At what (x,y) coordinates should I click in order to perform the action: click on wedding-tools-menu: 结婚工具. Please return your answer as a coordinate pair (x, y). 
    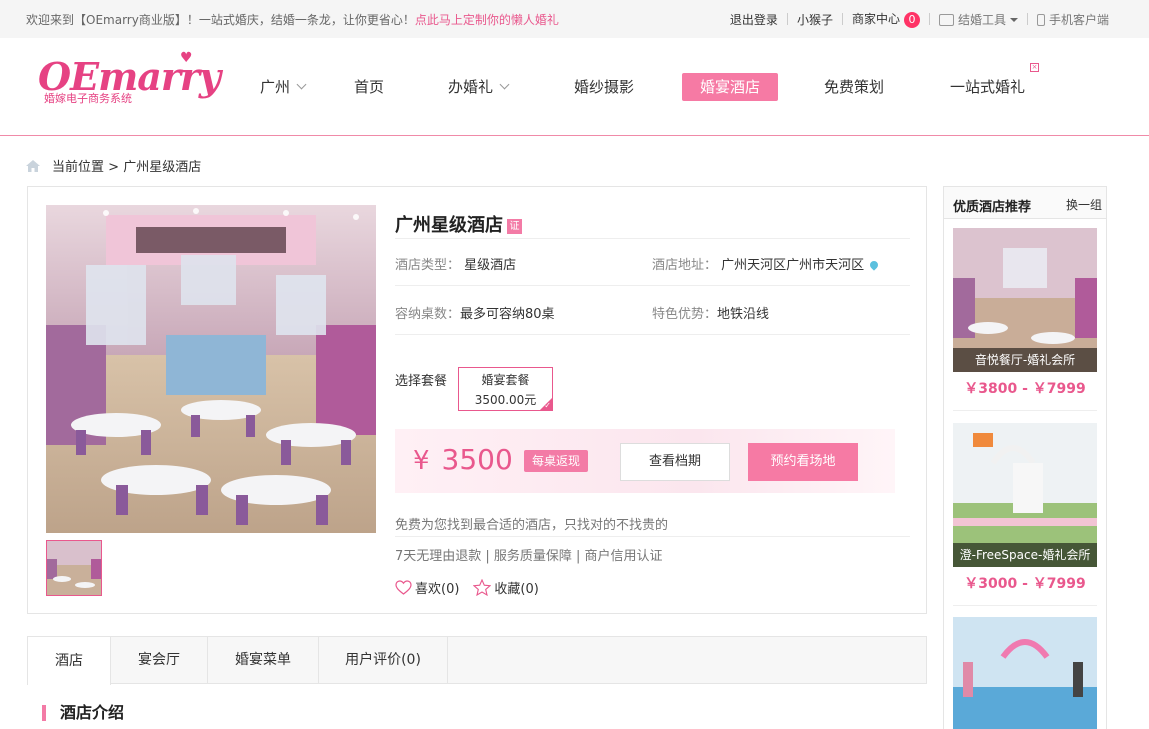
    Looking at the image, I should click on (978, 19).